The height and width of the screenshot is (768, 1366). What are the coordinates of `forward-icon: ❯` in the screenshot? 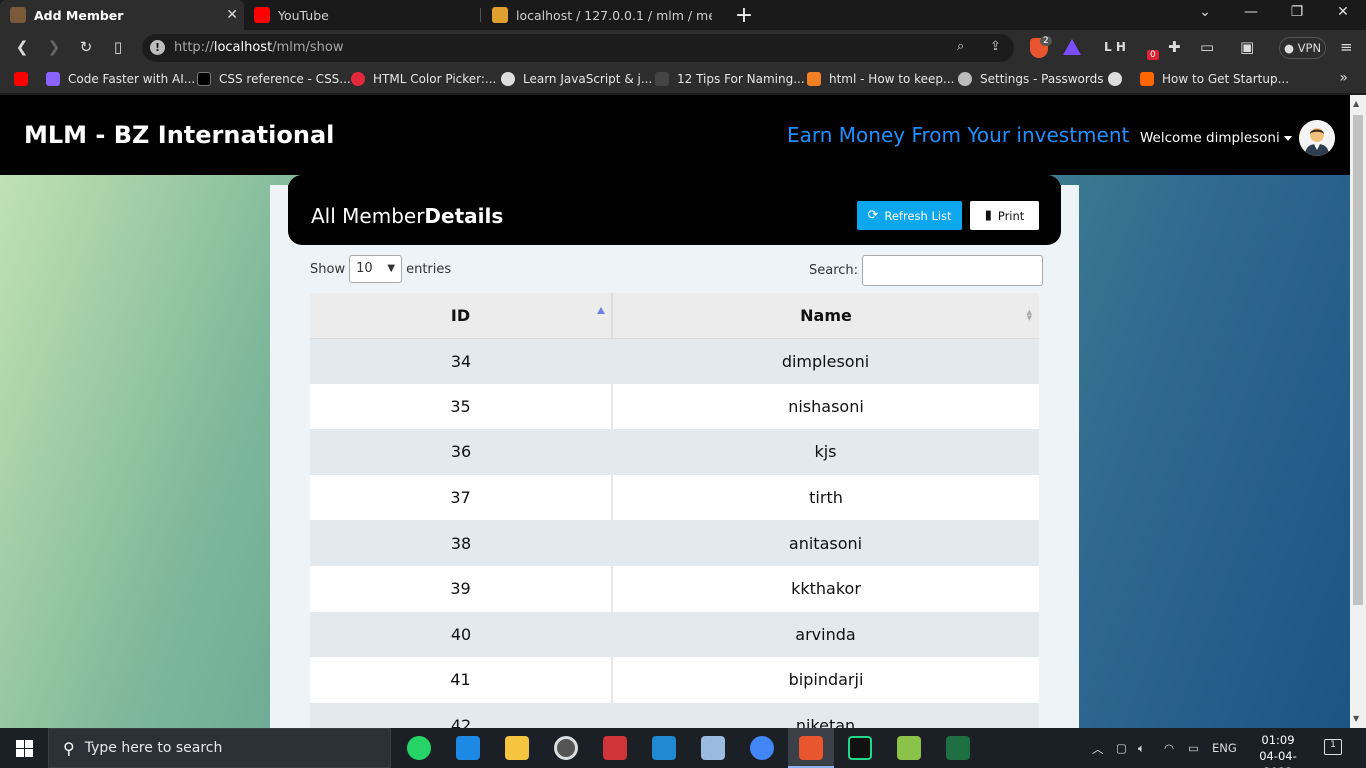 It's located at (54, 47).